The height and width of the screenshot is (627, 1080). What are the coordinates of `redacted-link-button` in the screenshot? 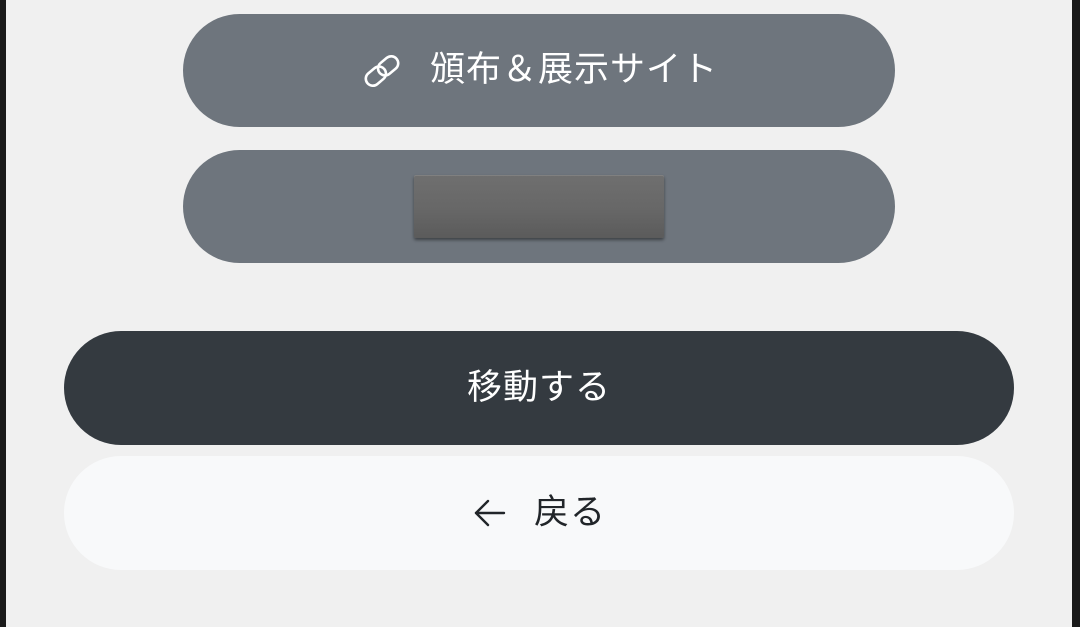 It's located at (539, 206).